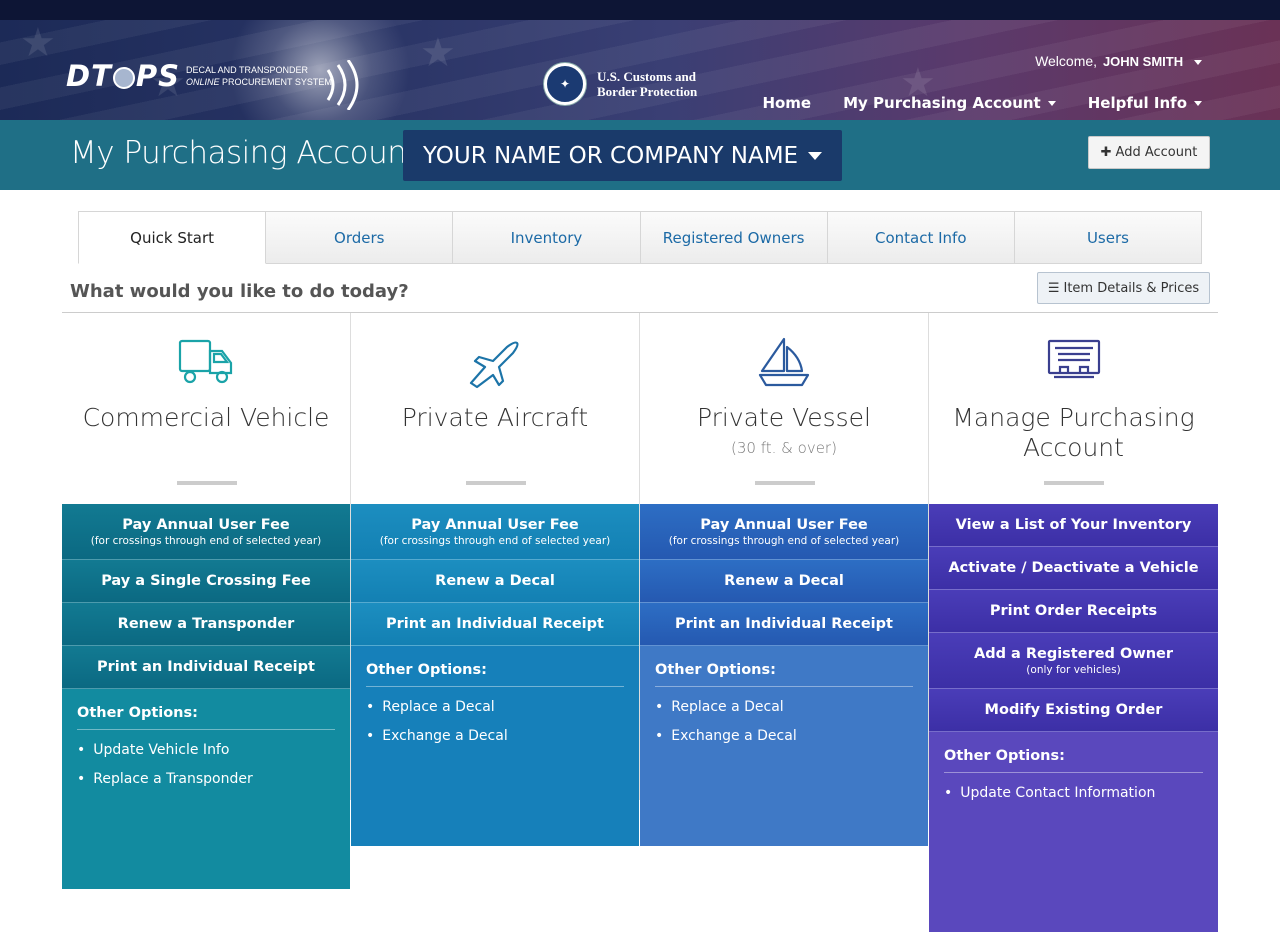  I want to click on item-details-label: Item Details & Prices, so click(1131, 288).